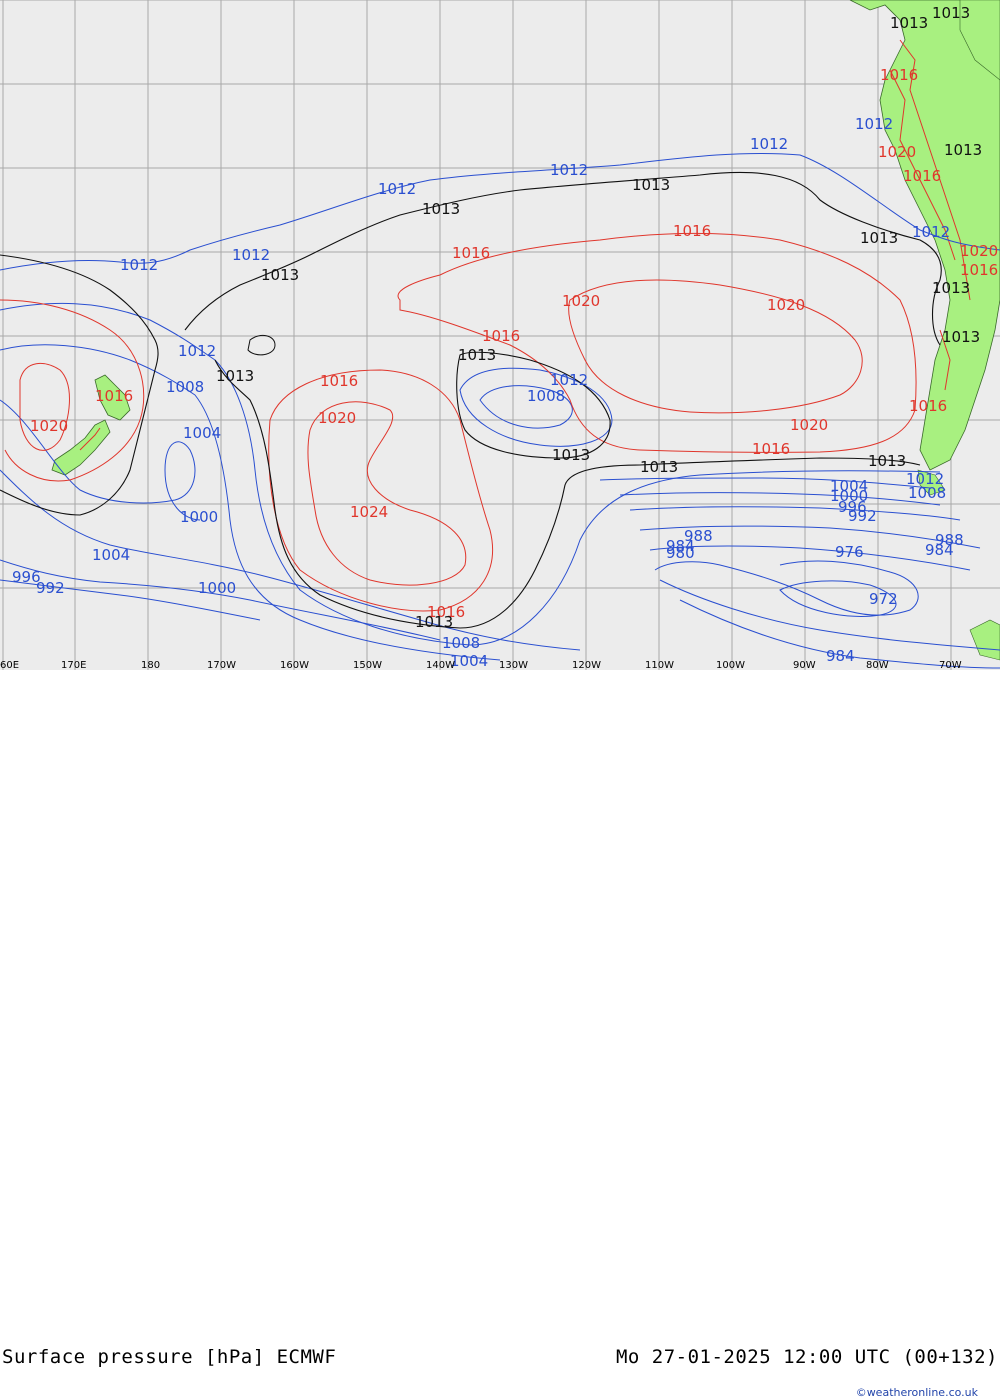  I want to click on svg-text: 180, so click(150, 665).